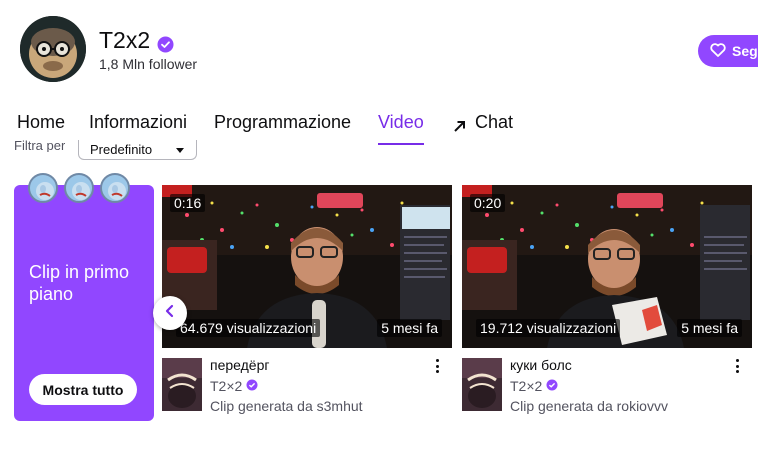 This screenshot has width=758, height=451. What do you see at coordinates (401, 128) in the screenshot?
I see `tab-video: Video` at bounding box center [401, 128].